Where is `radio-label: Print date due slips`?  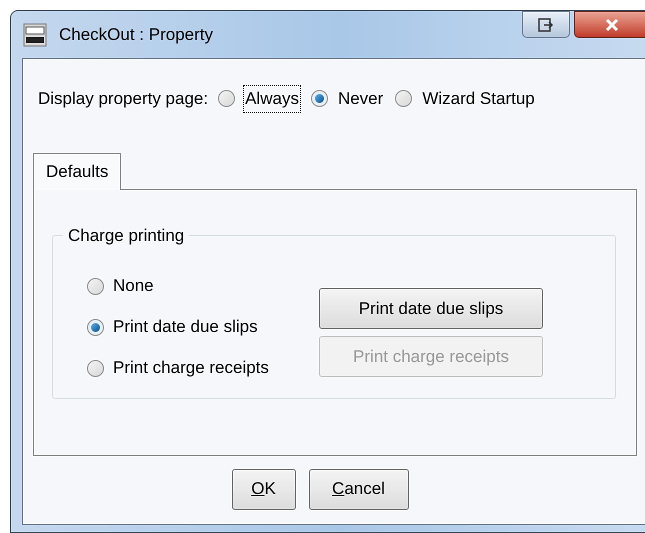 radio-label: Print date due slips is located at coordinates (185, 327).